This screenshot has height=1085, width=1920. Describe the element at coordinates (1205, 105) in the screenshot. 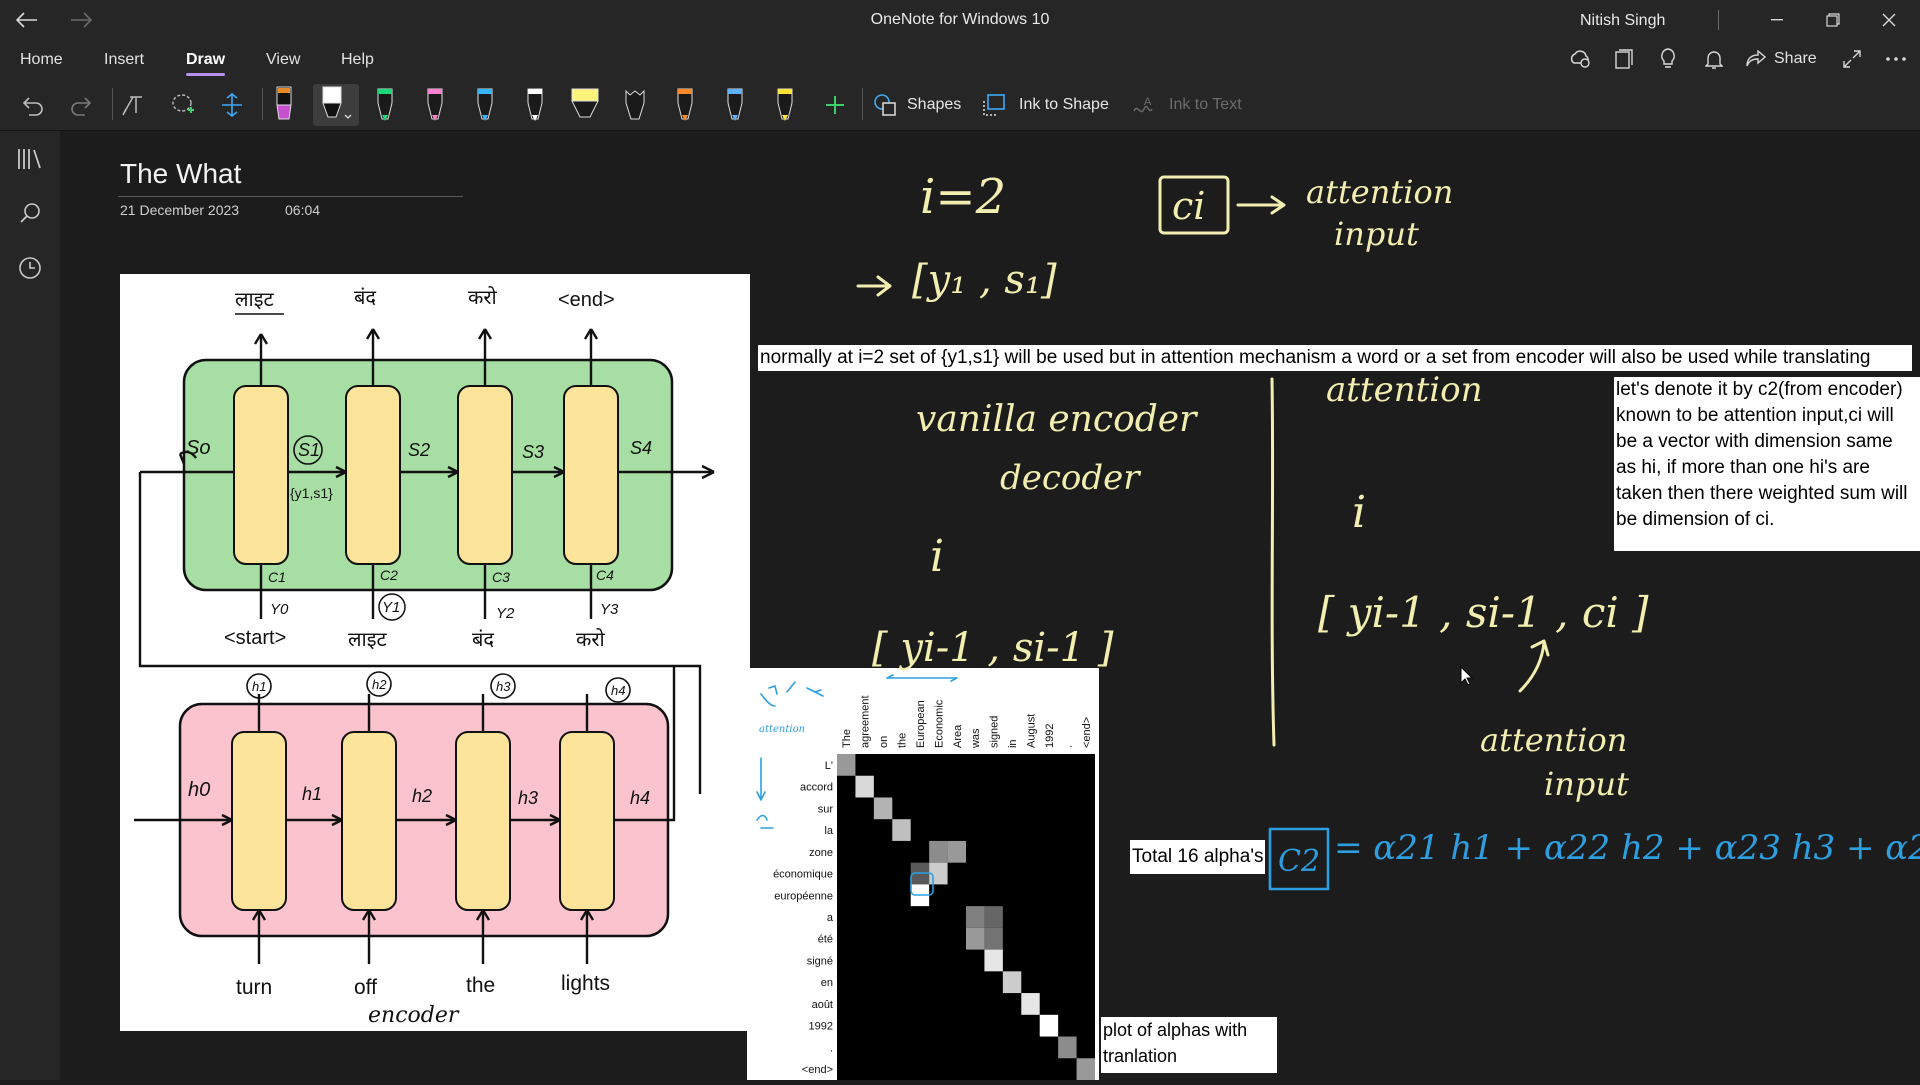

I see `ink-to-text-button: Ink to Text` at that location.